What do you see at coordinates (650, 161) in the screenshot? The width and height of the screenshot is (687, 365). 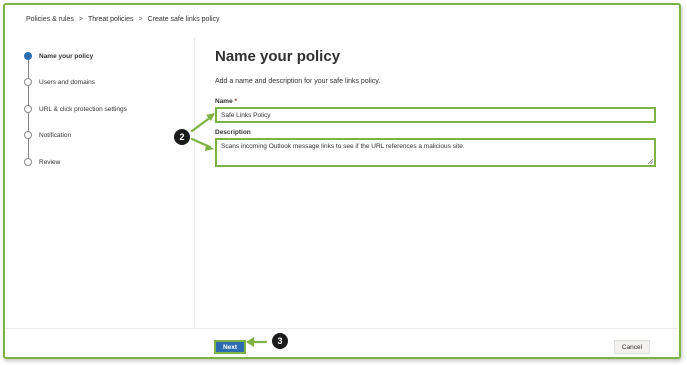 I see `resize-grip-icon` at bounding box center [650, 161].